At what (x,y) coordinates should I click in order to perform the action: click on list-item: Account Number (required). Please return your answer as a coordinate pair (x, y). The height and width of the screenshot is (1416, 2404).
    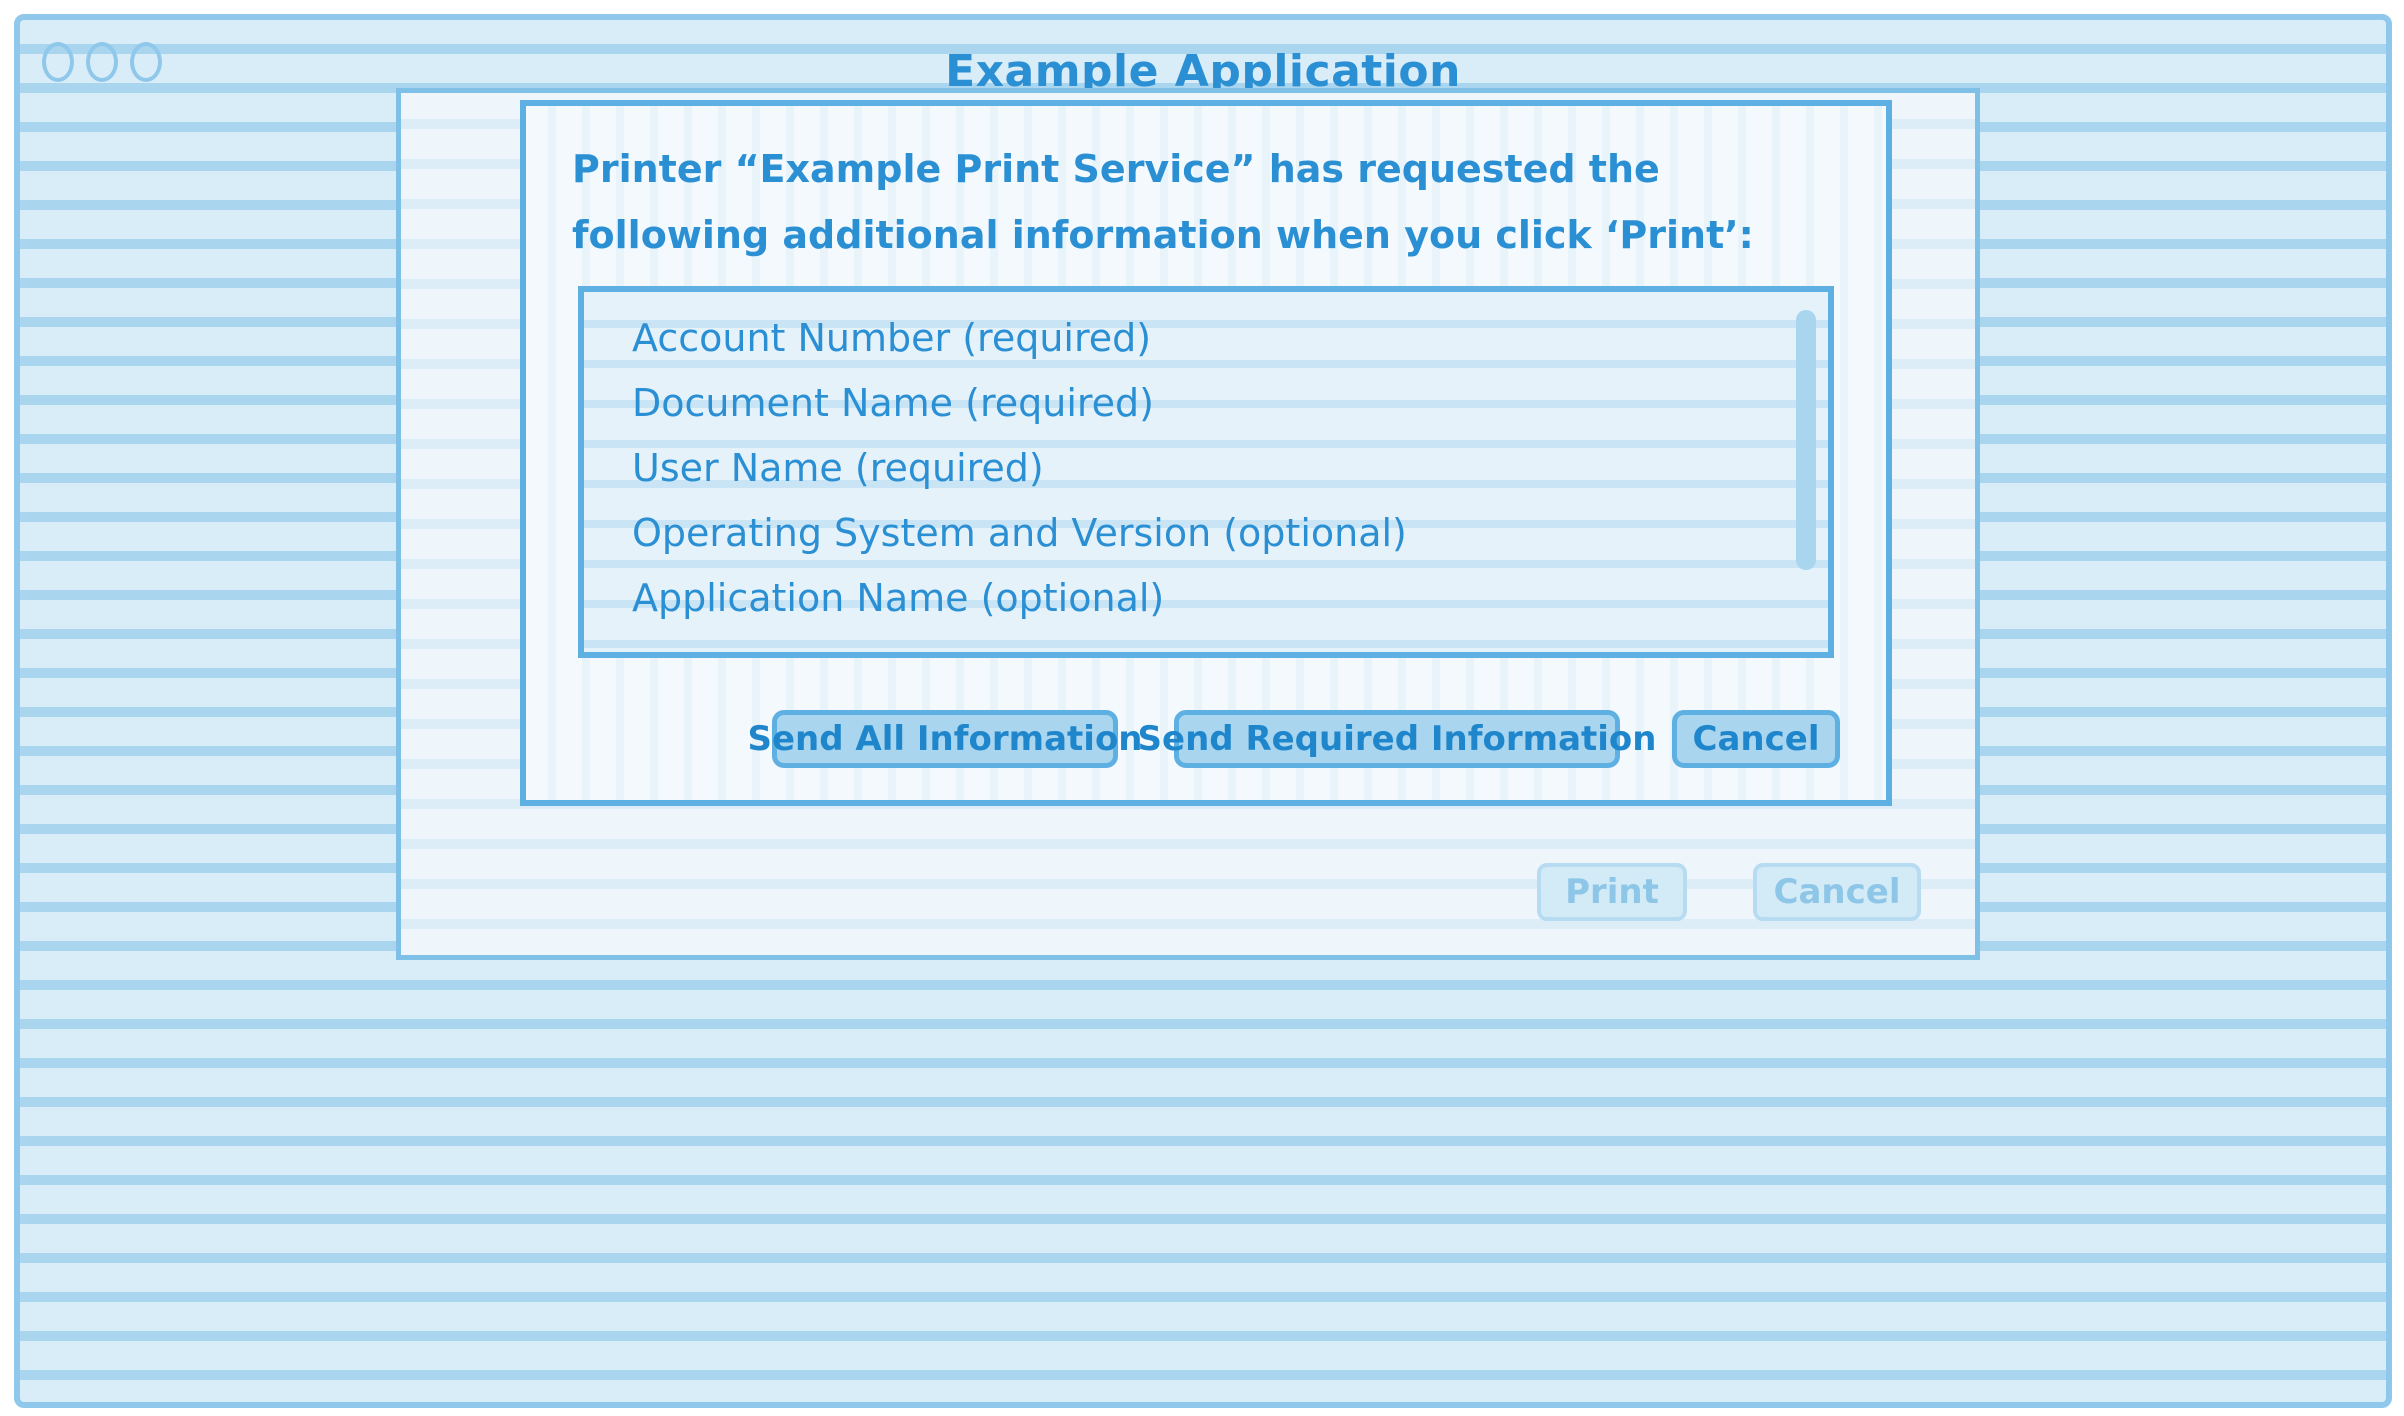
    Looking at the image, I should click on (892, 338).